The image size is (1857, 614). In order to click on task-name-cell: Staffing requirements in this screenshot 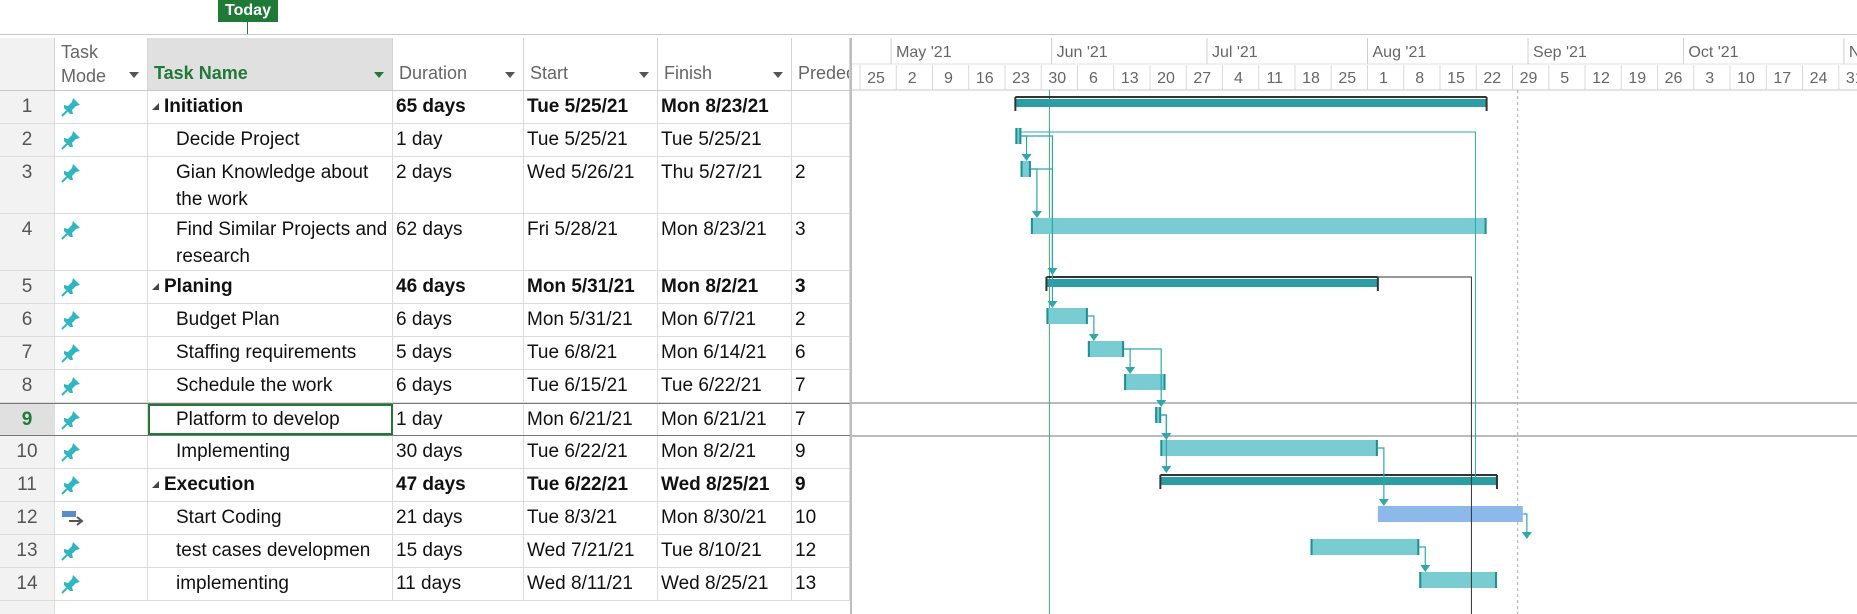, I will do `click(270, 353)`.